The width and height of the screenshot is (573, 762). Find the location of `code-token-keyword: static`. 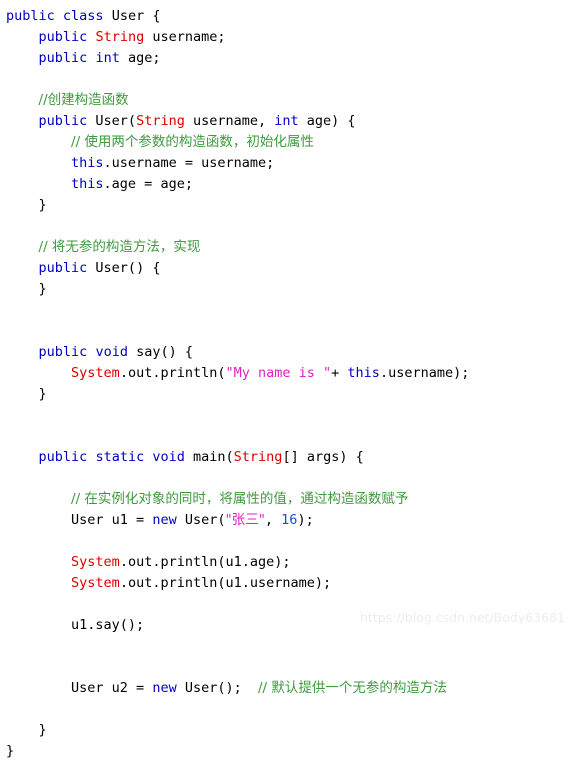

code-token-keyword: static is located at coordinates (120, 457).